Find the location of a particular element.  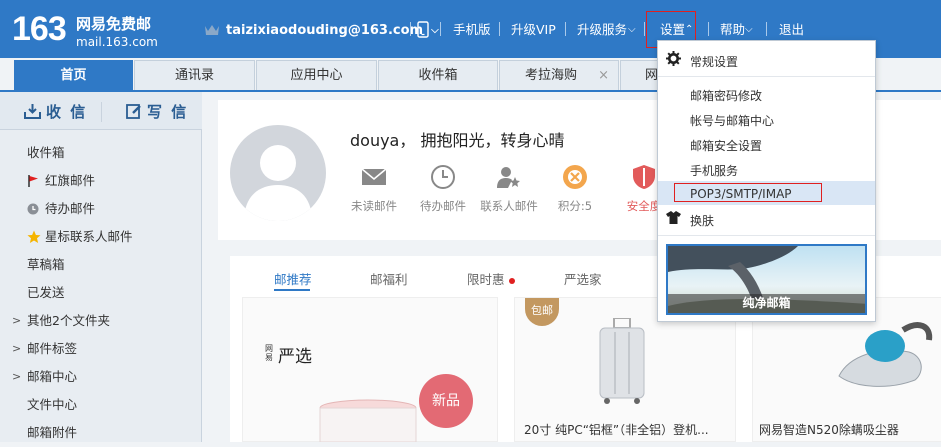

pencil-edit-icon is located at coordinates (133, 111).